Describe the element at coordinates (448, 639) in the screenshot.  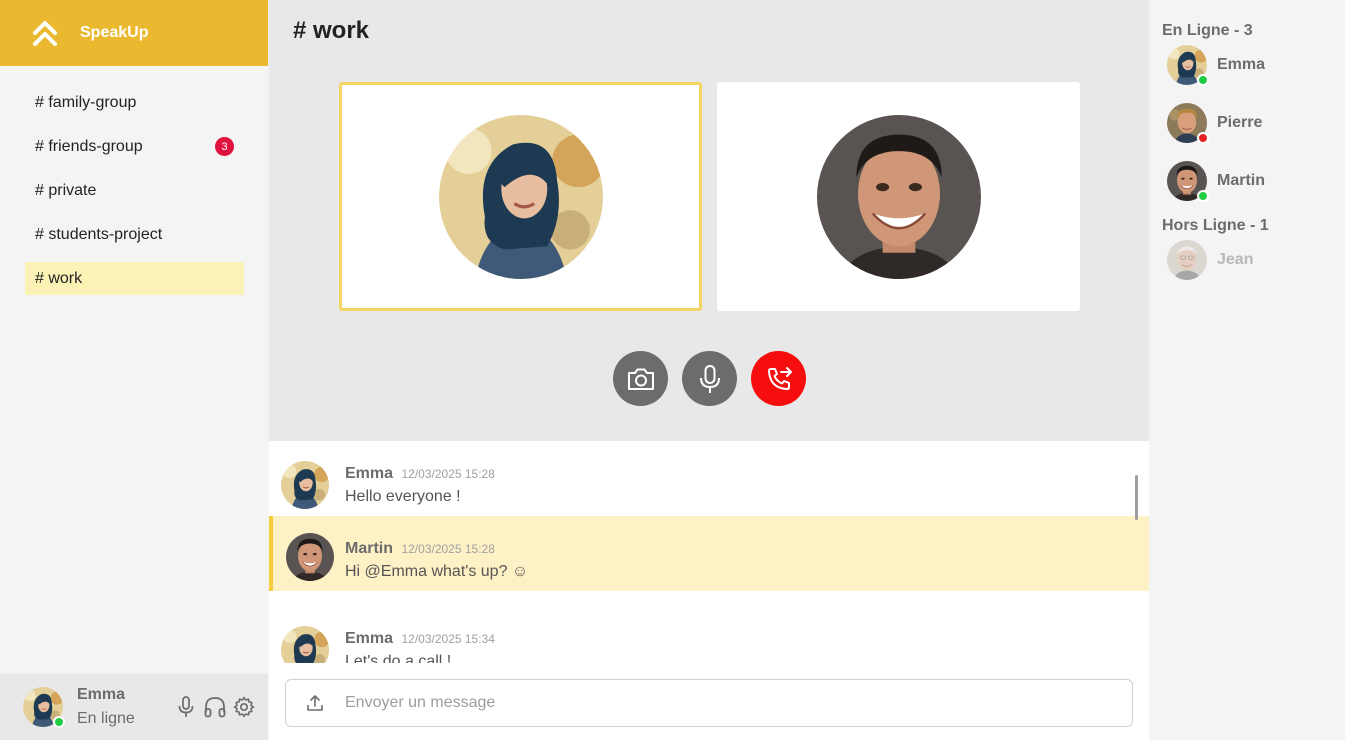
I see `message-timestamp: 12/03/2025 15:34` at that location.